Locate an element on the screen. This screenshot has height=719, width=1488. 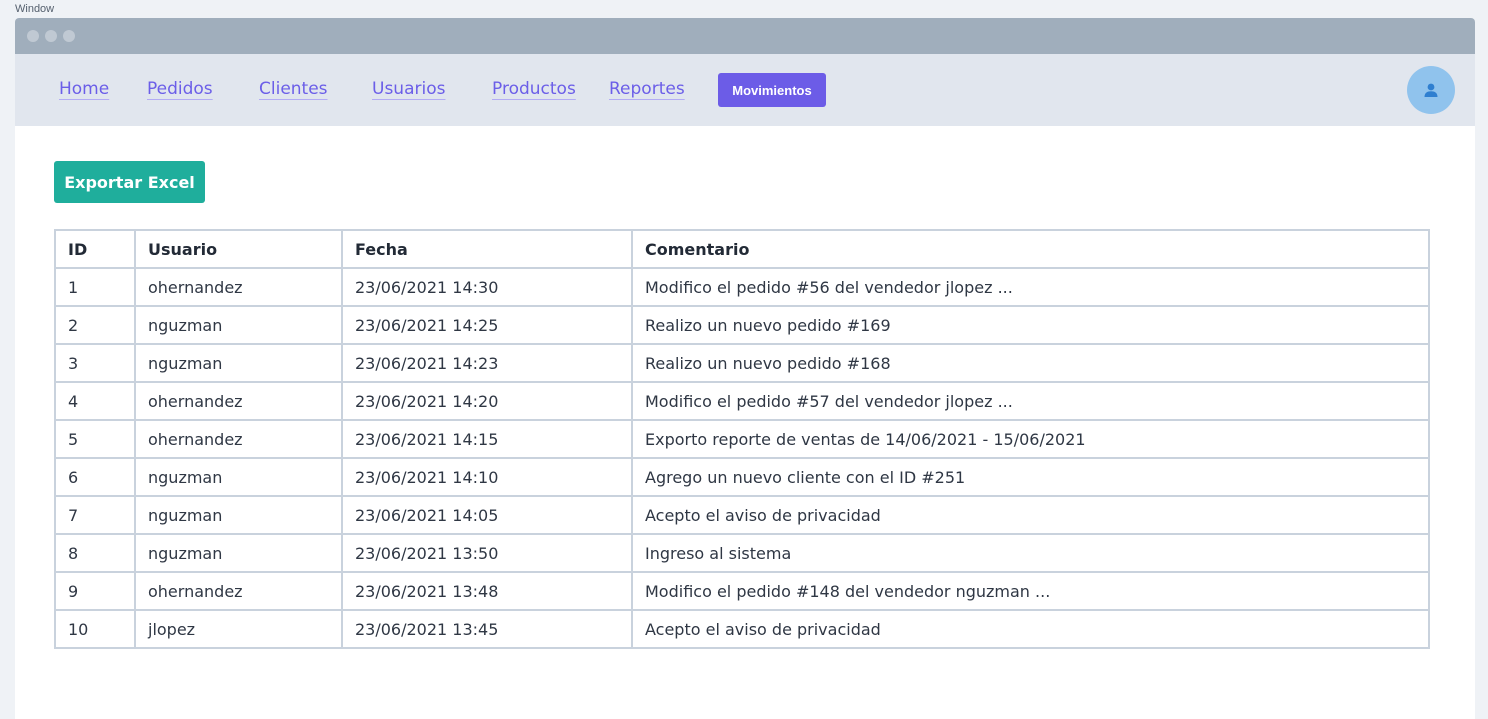
cell-fecha: 23/06/2021 13:48 is located at coordinates (487, 591).